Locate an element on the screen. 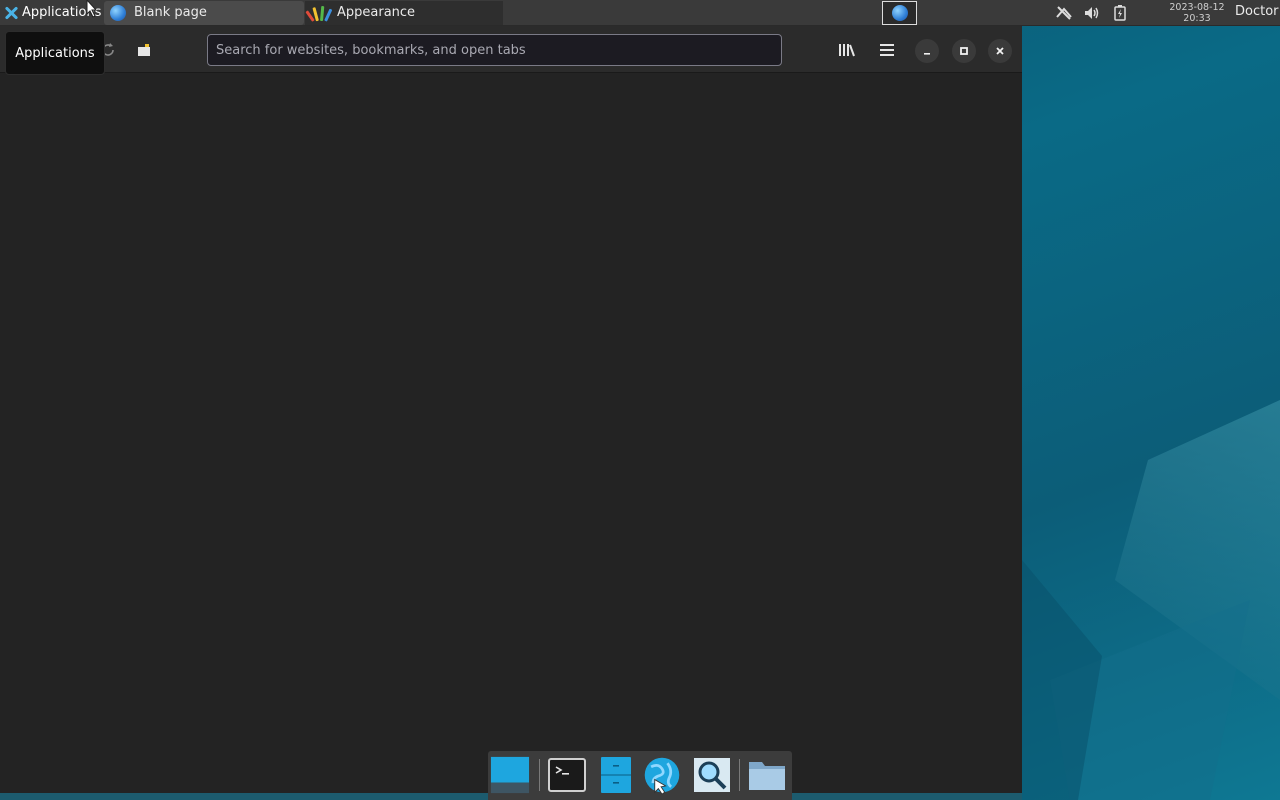 This screenshot has height=800, width=1280. taskbar-item-appearance: Appearance is located at coordinates (404, 12).